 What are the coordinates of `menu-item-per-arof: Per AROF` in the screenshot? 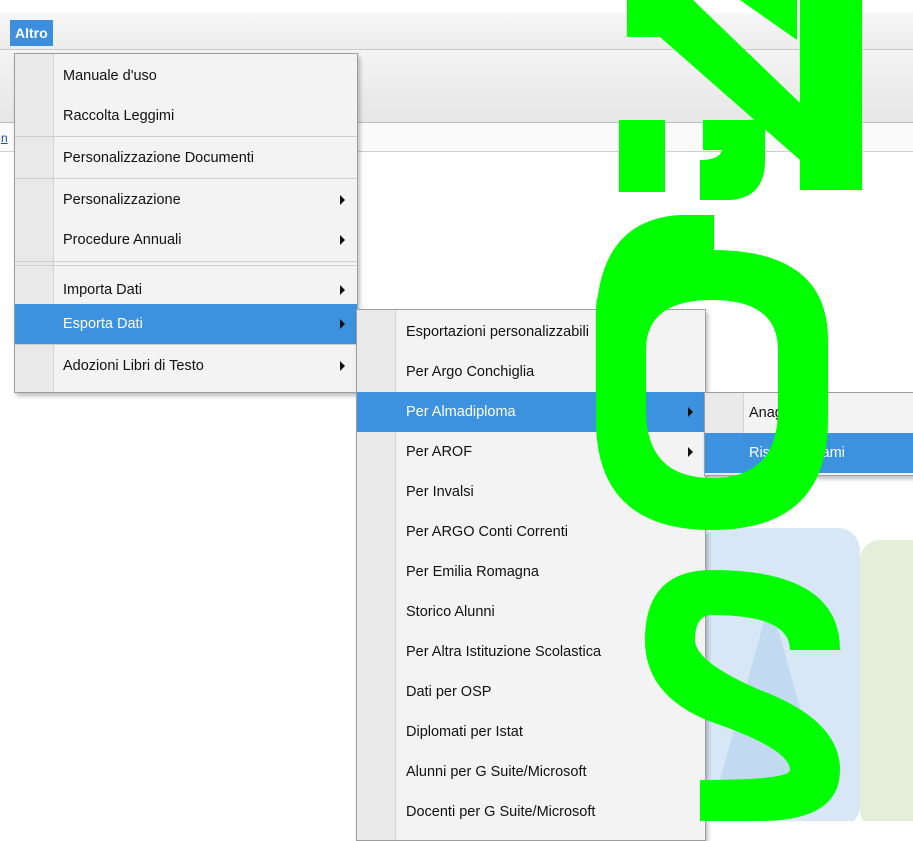 It's located at (531, 452).